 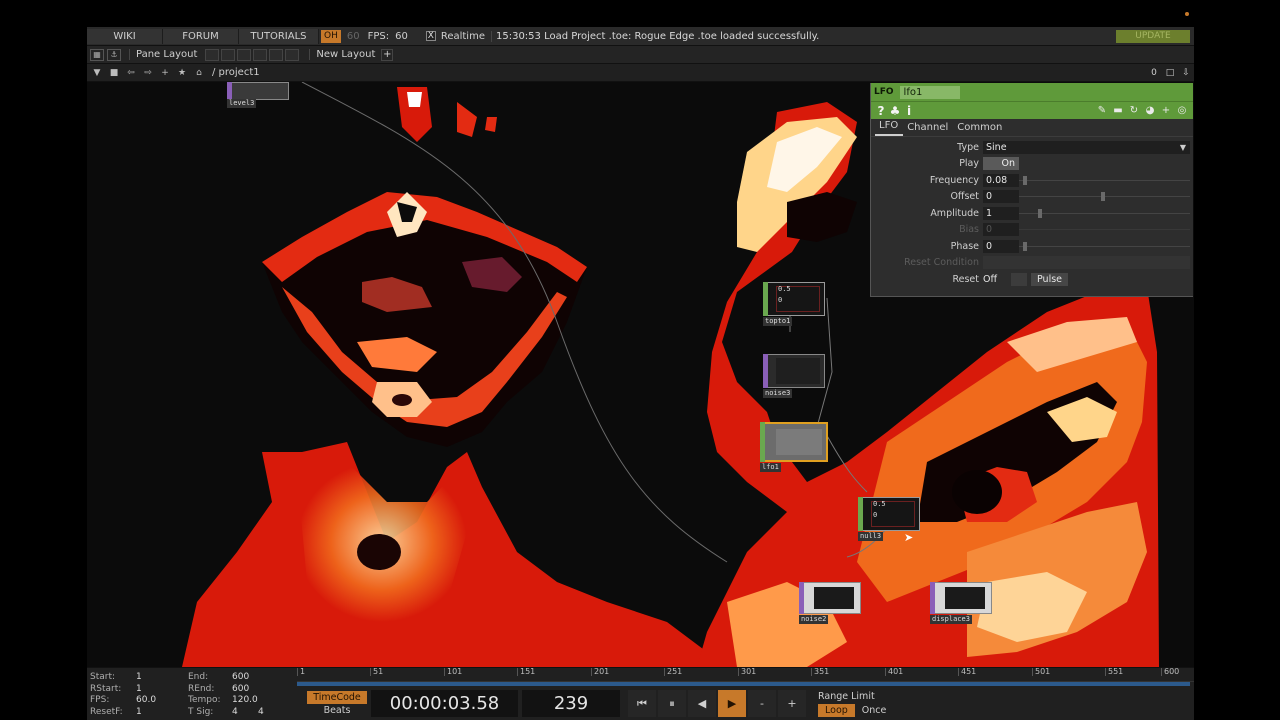 I want to click on help-icon: ?, so click(x=881, y=111).